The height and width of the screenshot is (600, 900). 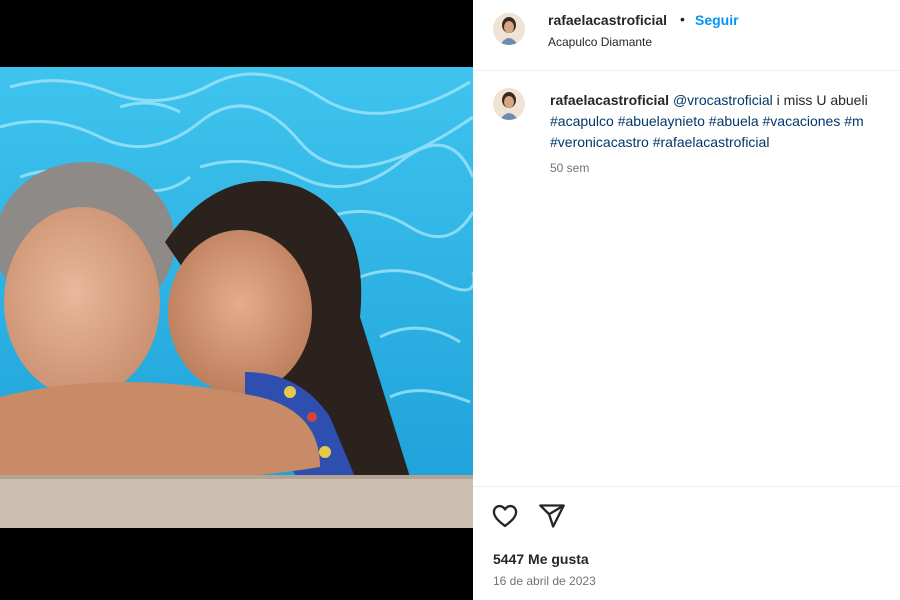 I want to click on share-button, so click(x=552, y=516).